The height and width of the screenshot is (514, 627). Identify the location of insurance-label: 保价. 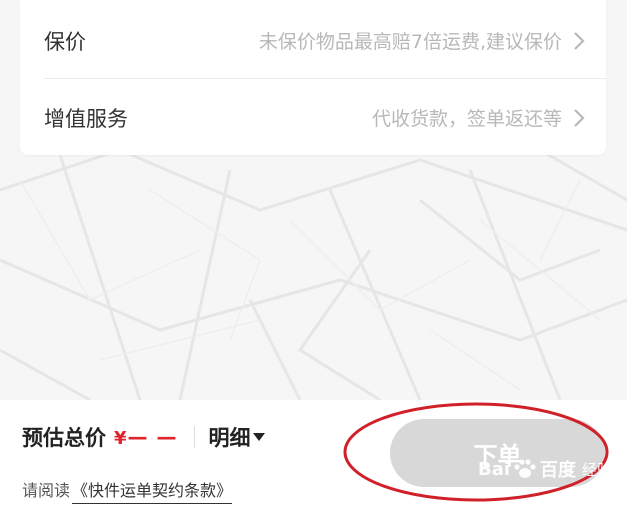
(65, 41).